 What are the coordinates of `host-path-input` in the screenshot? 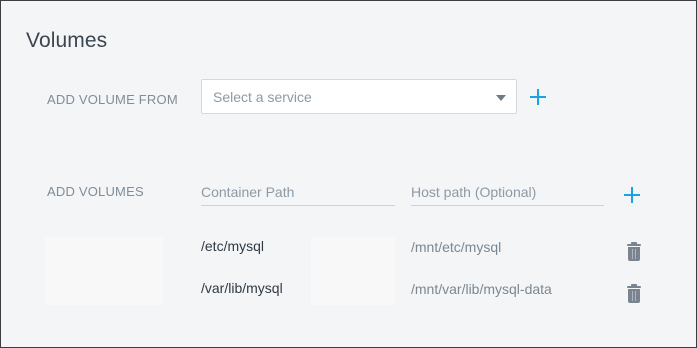 It's located at (507, 192).